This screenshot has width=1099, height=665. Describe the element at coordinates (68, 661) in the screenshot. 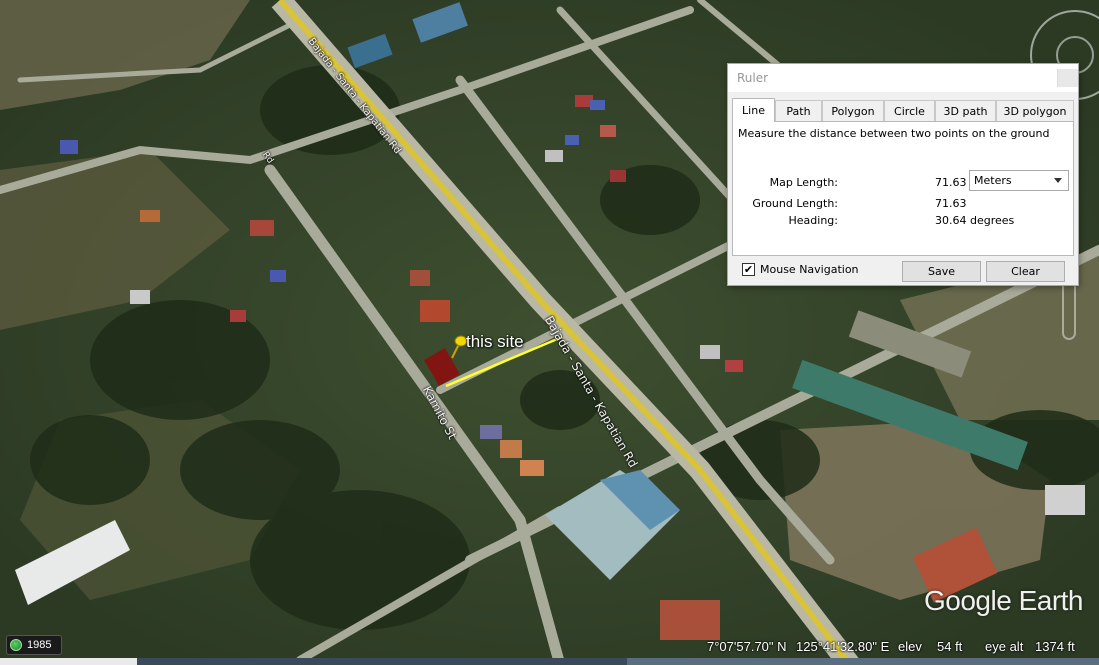

I see `progress-segment-dark` at that location.